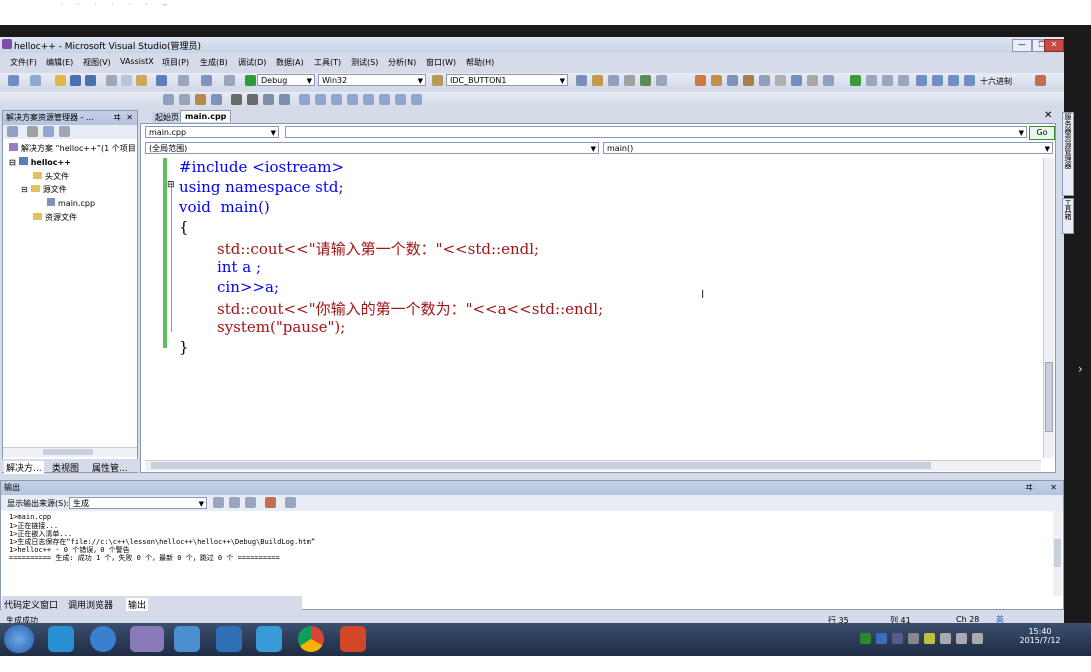 The height and width of the screenshot is (672, 1091). Describe the element at coordinates (1048, 115) in the screenshot. I see `close-document-icon: ✕` at that location.